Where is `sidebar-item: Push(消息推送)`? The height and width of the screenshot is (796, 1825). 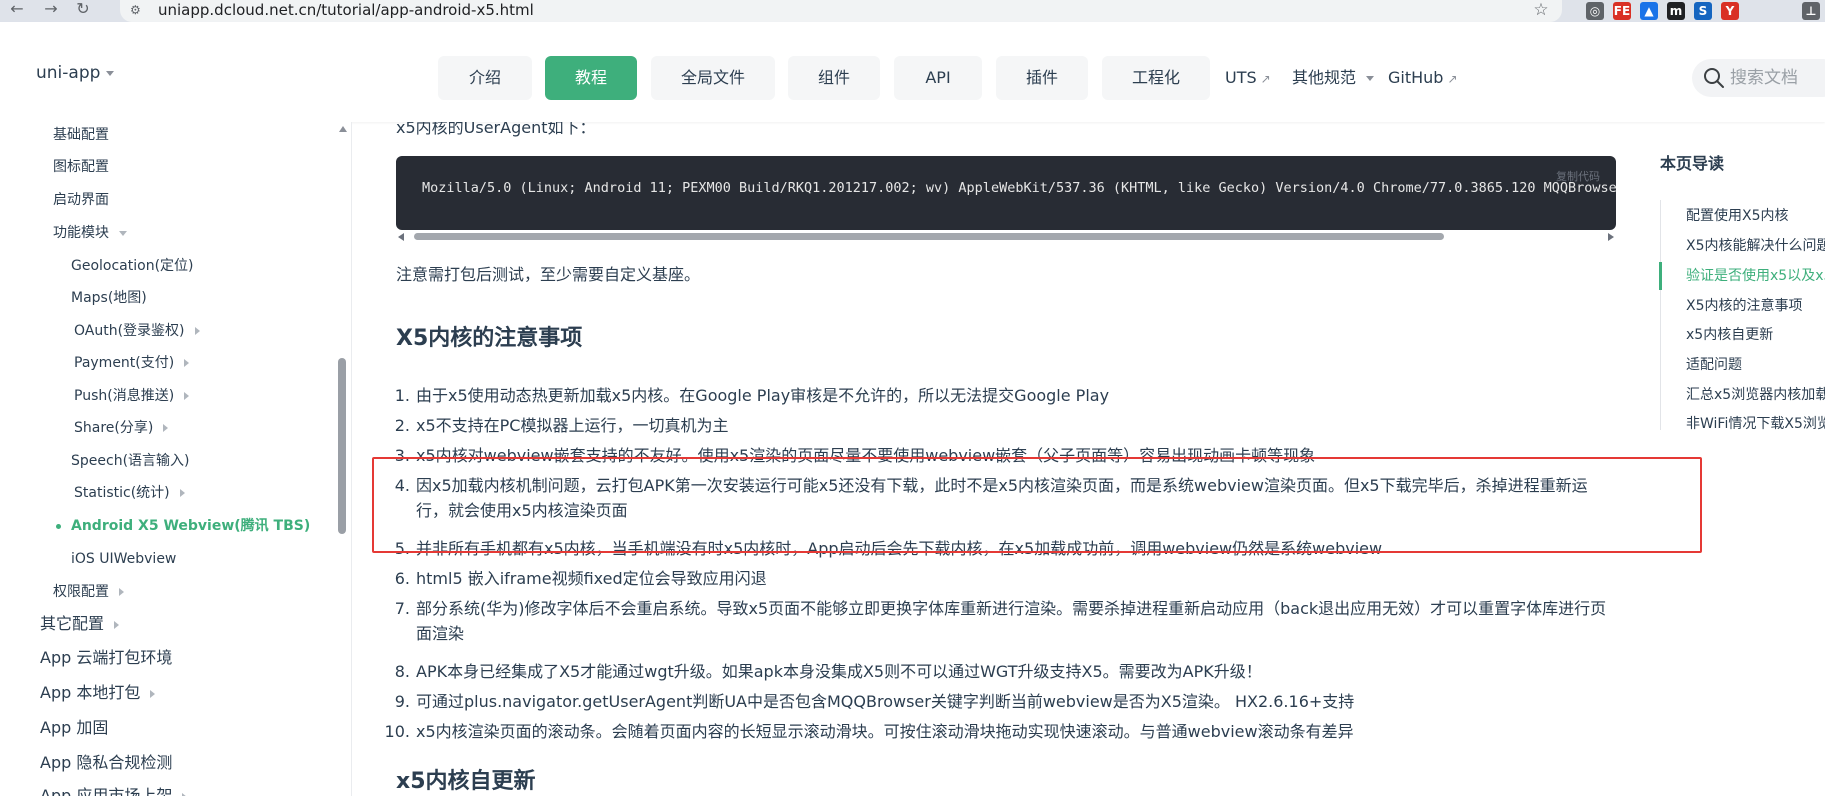 sidebar-item: Push(消息推送) is located at coordinates (132, 396).